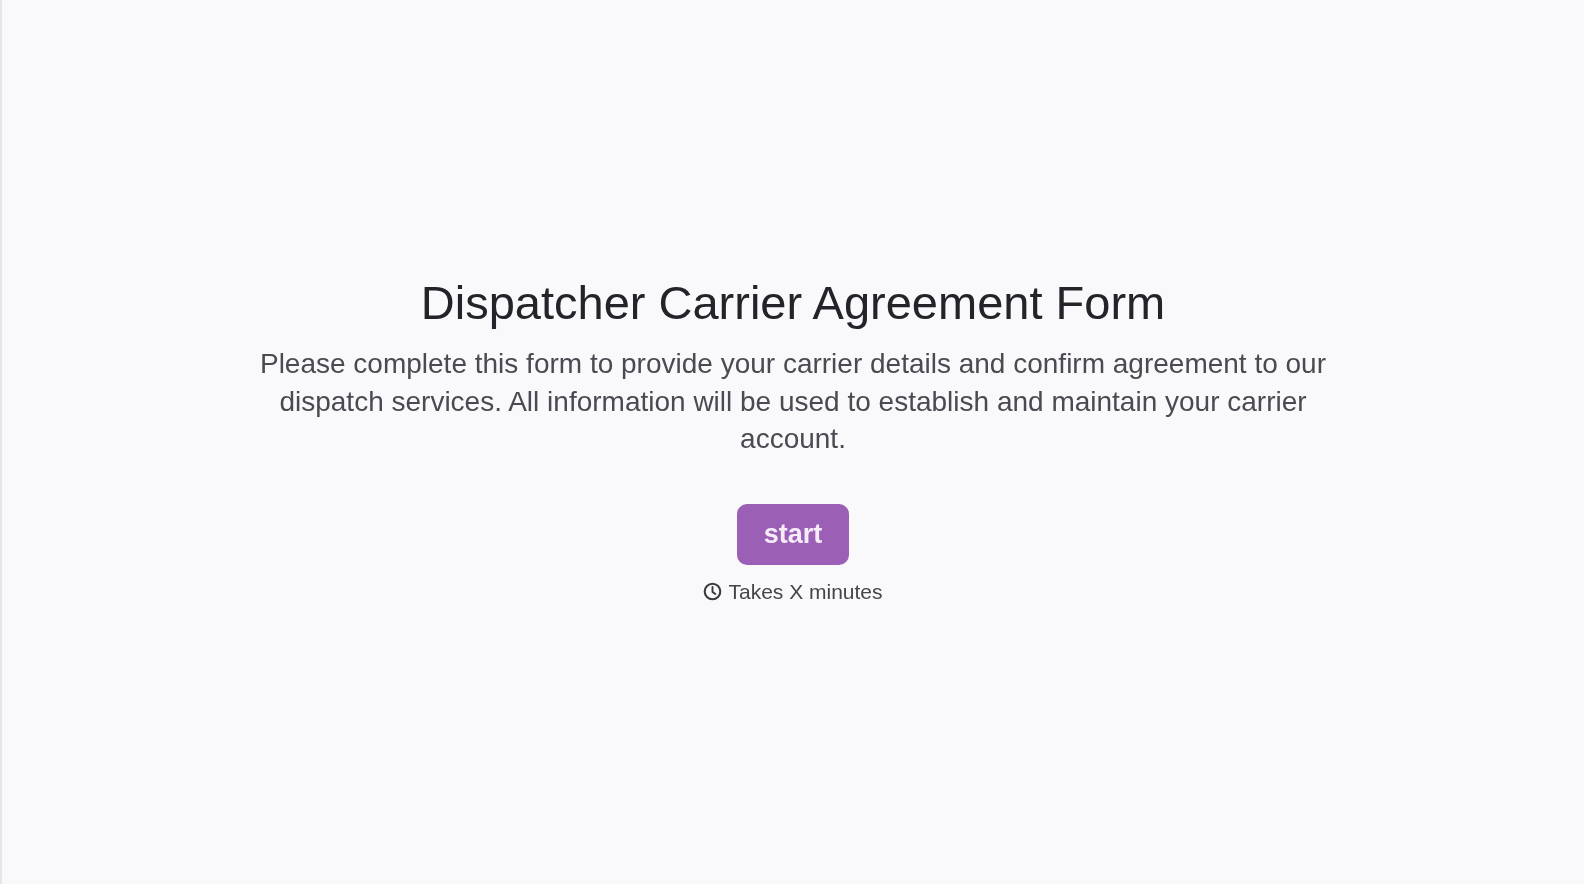 Image resolution: width=1584 pixels, height=884 pixels. What do you see at coordinates (713, 592) in the screenshot?
I see `clock-icon` at bounding box center [713, 592].